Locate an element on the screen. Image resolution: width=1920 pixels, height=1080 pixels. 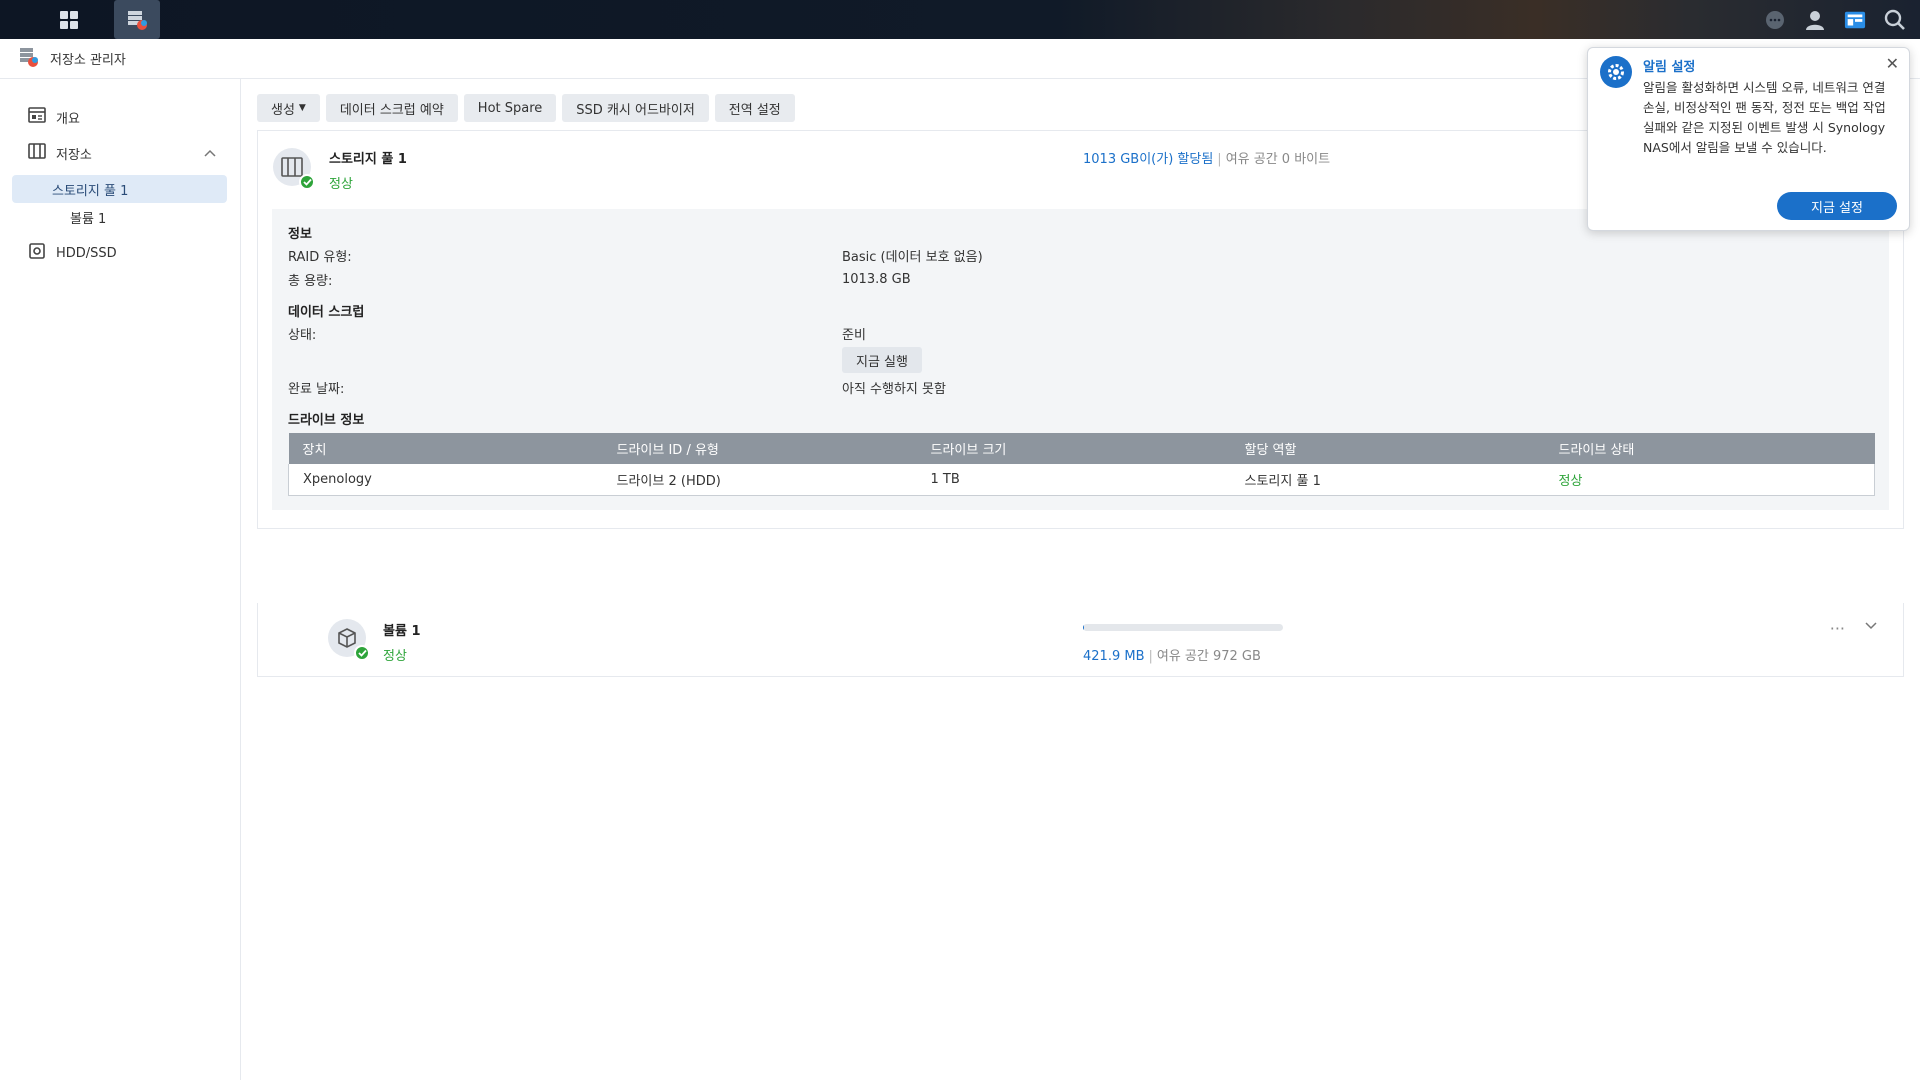
completed-date-value: 아직 수행하지 못함 is located at coordinates (894, 389).